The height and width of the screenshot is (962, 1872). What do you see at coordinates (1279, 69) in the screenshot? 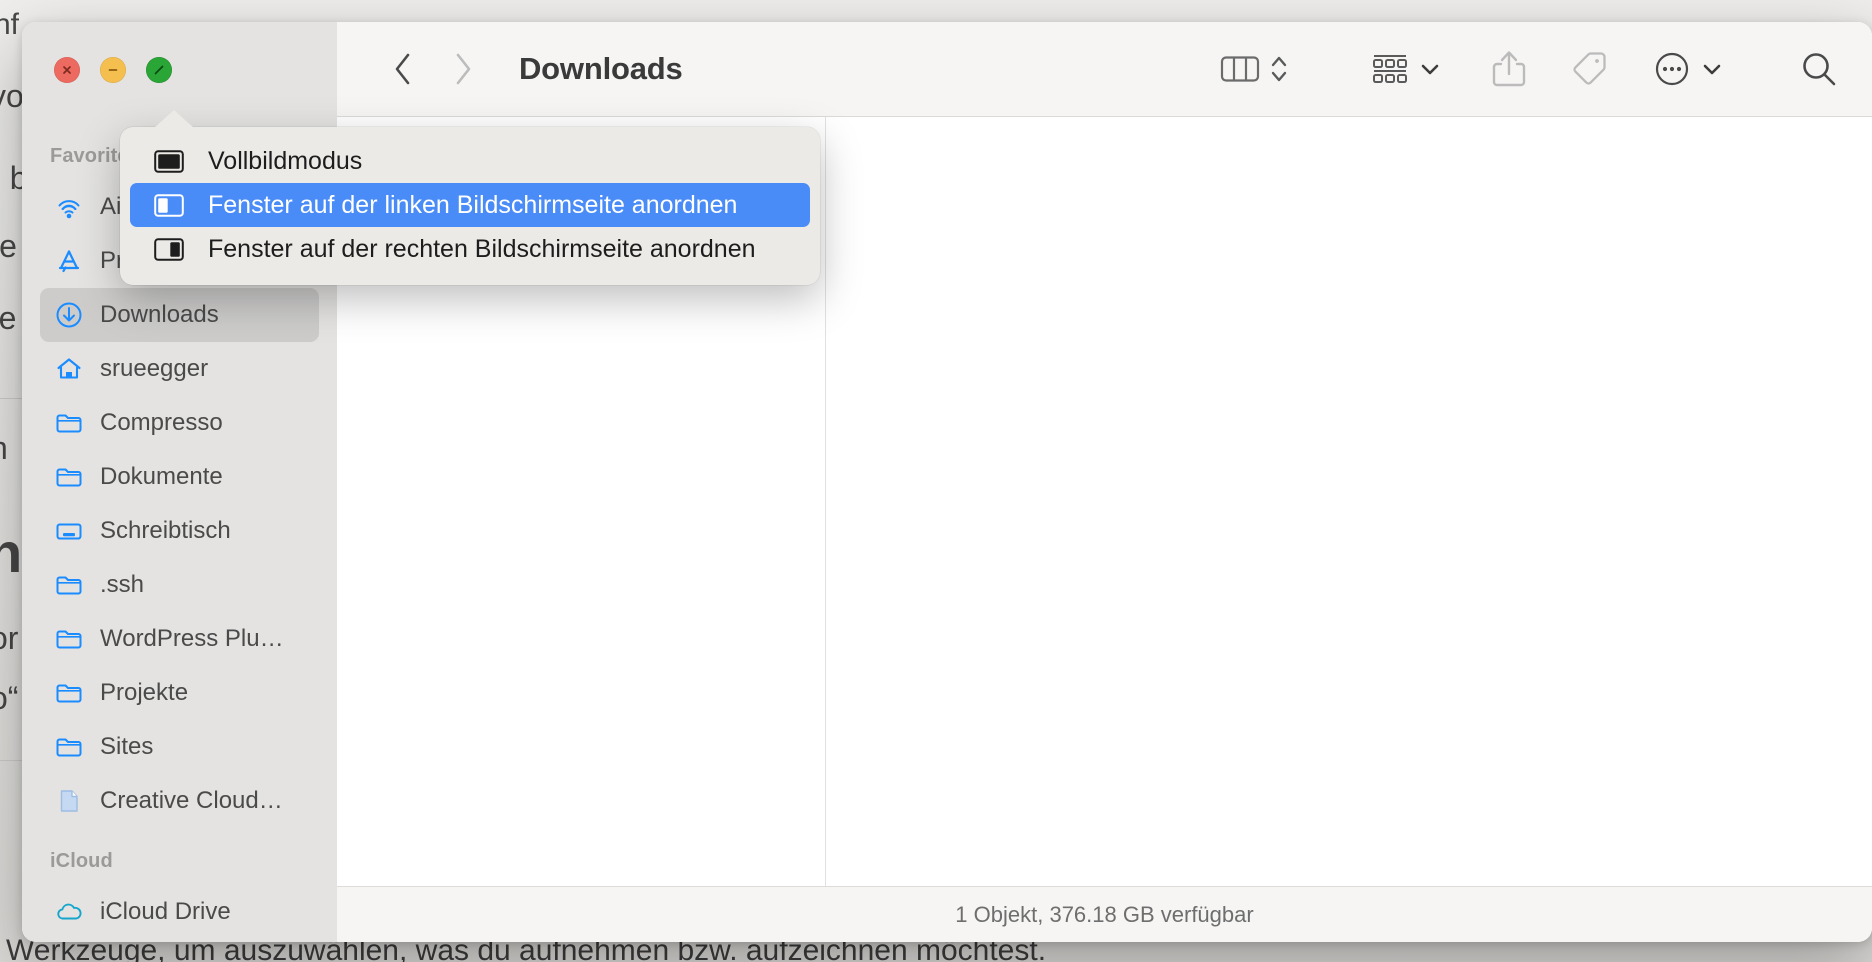
I see `stepper-chevrons-icon` at bounding box center [1279, 69].